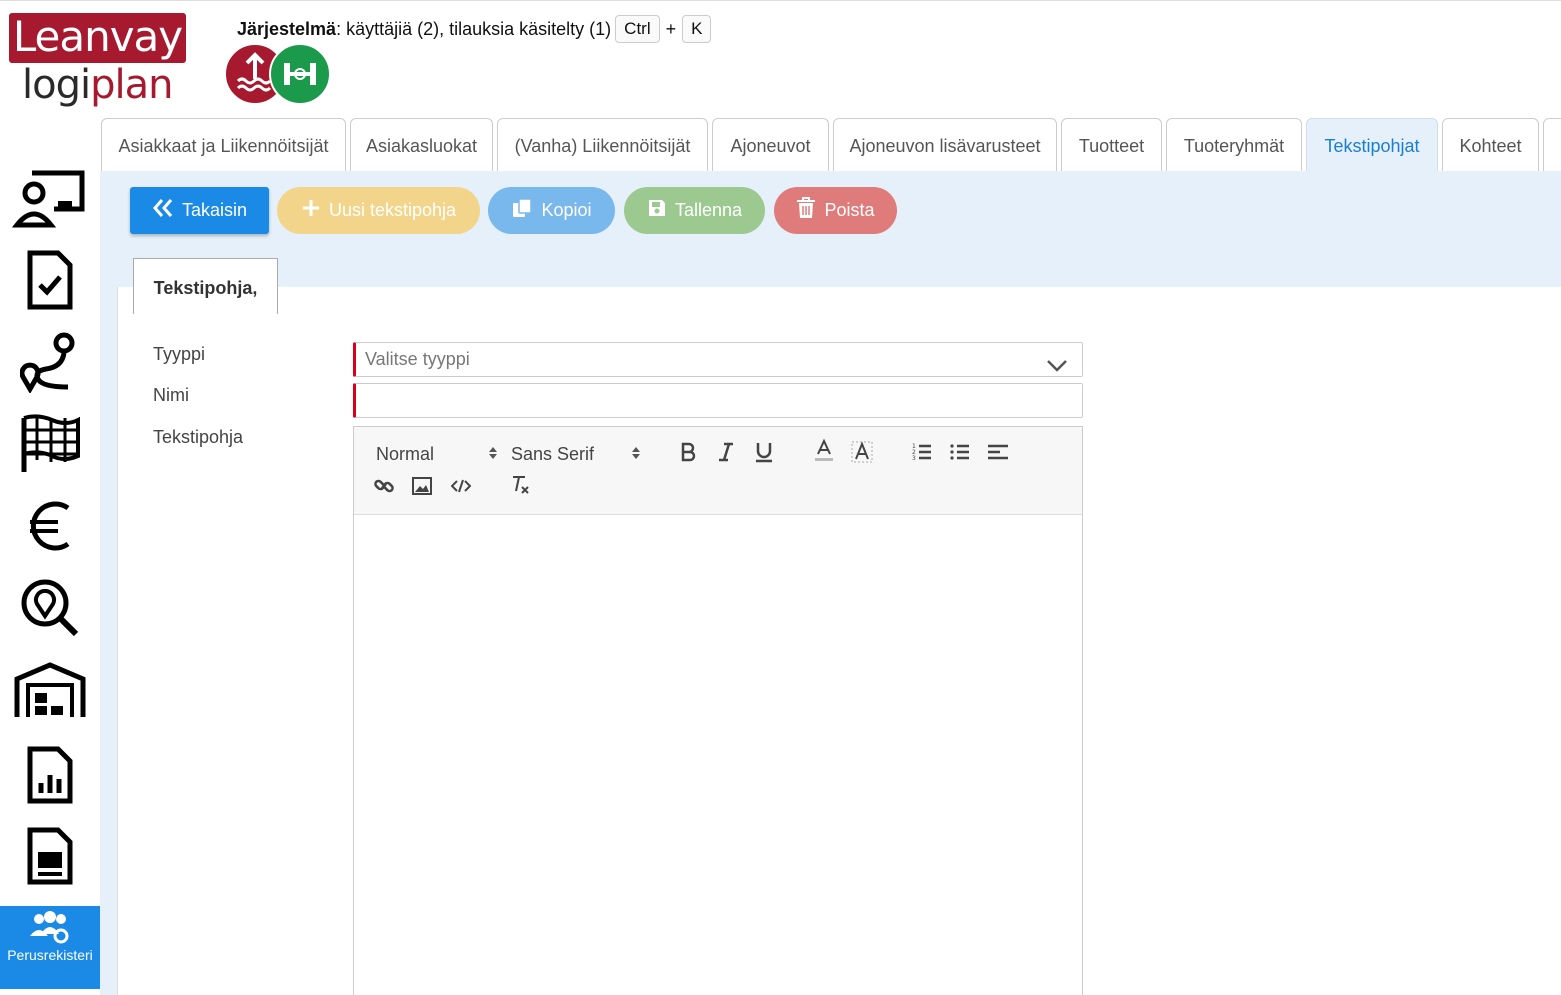 The width and height of the screenshot is (1561, 995). Describe the element at coordinates (718, 359) in the screenshot. I see `type-select: Valitse tyyppi` at that location.